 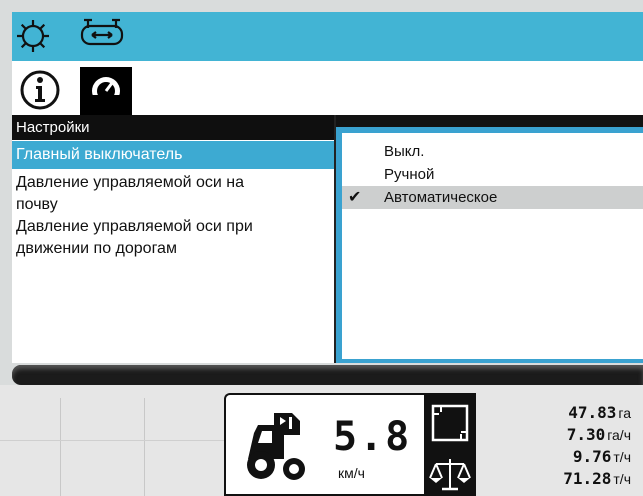 I want to click on stat-row-throughput-2: 71.28 т/ч, so click(x=556, y=479).